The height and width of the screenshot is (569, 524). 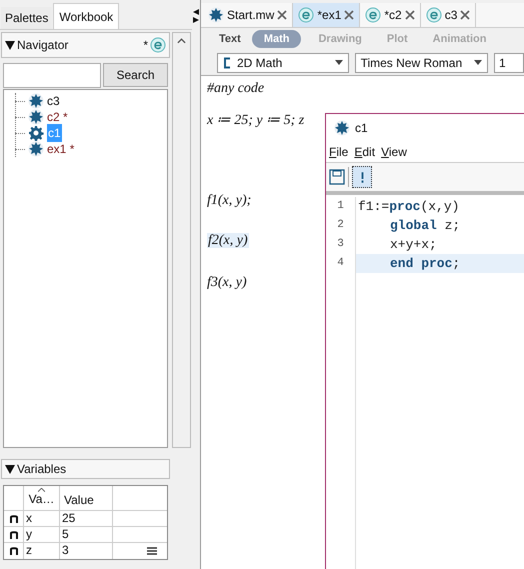 What do you see at coordinates (60, 149) in the screenshot?
I see `tree-item: ex1 *` at bounding box center [60, 149].